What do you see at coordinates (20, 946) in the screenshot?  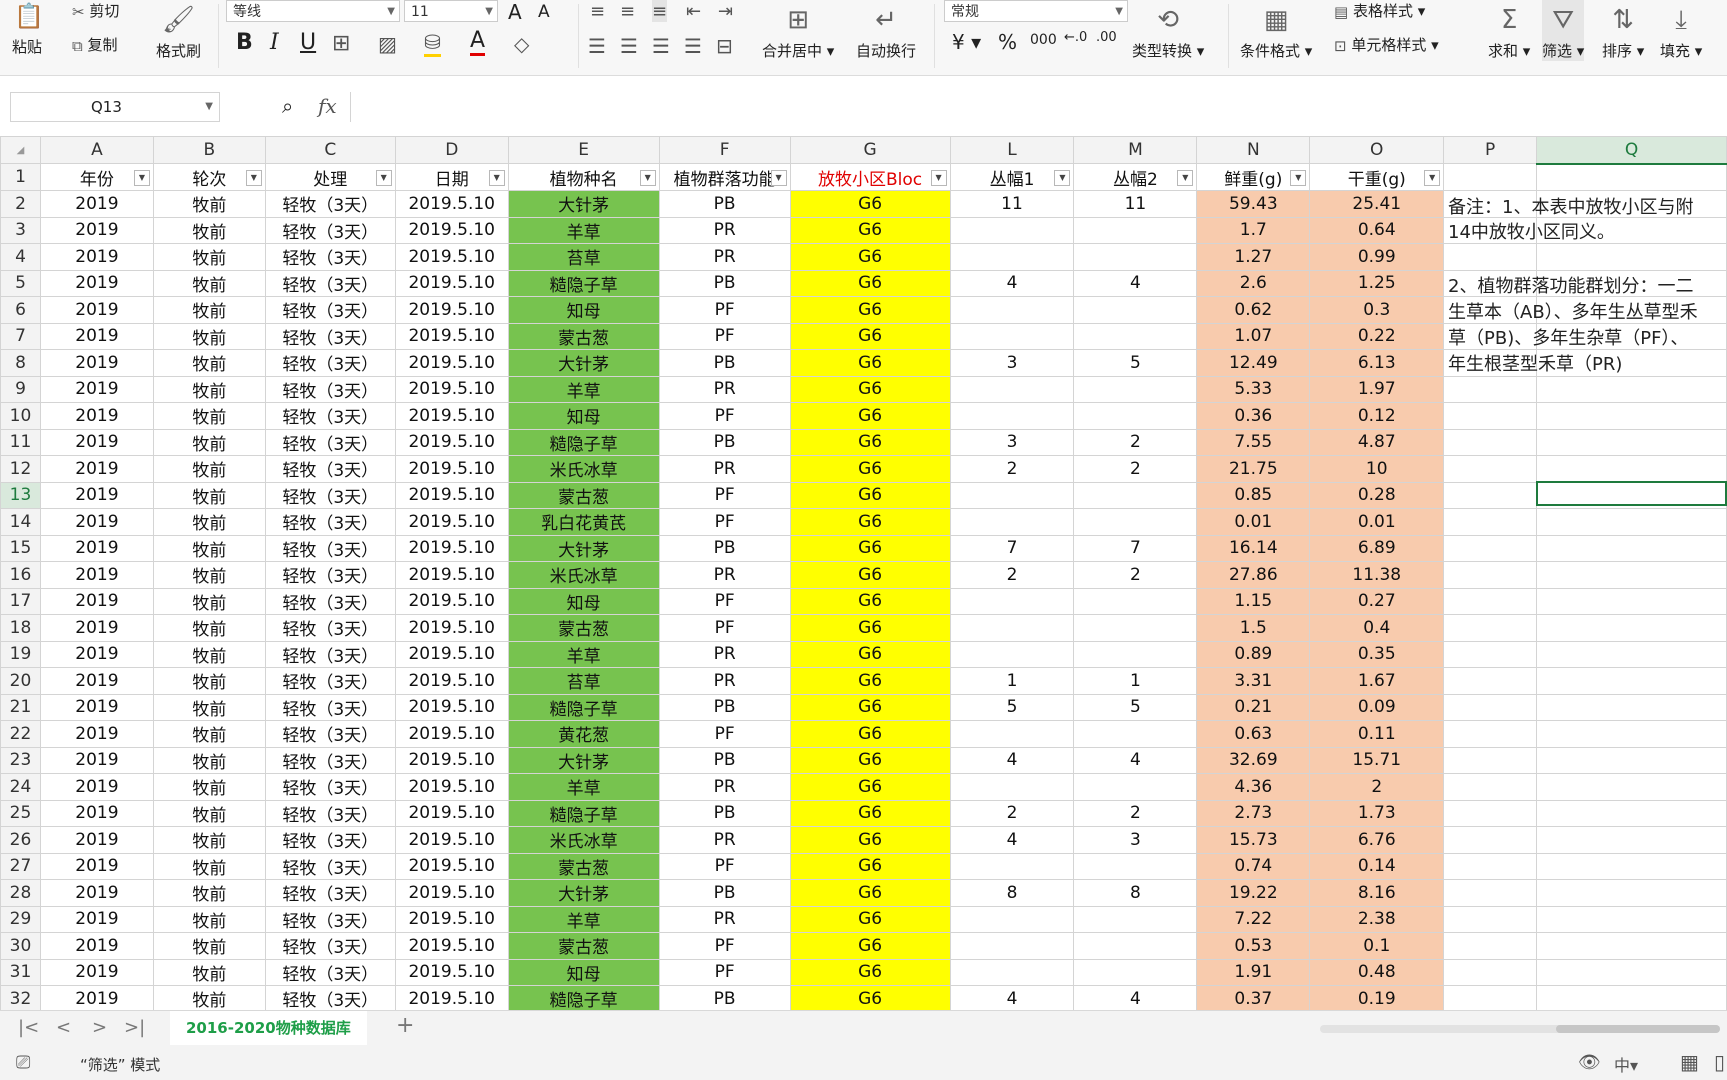 I see `row-header: 30` at bounding box center [20, 946].